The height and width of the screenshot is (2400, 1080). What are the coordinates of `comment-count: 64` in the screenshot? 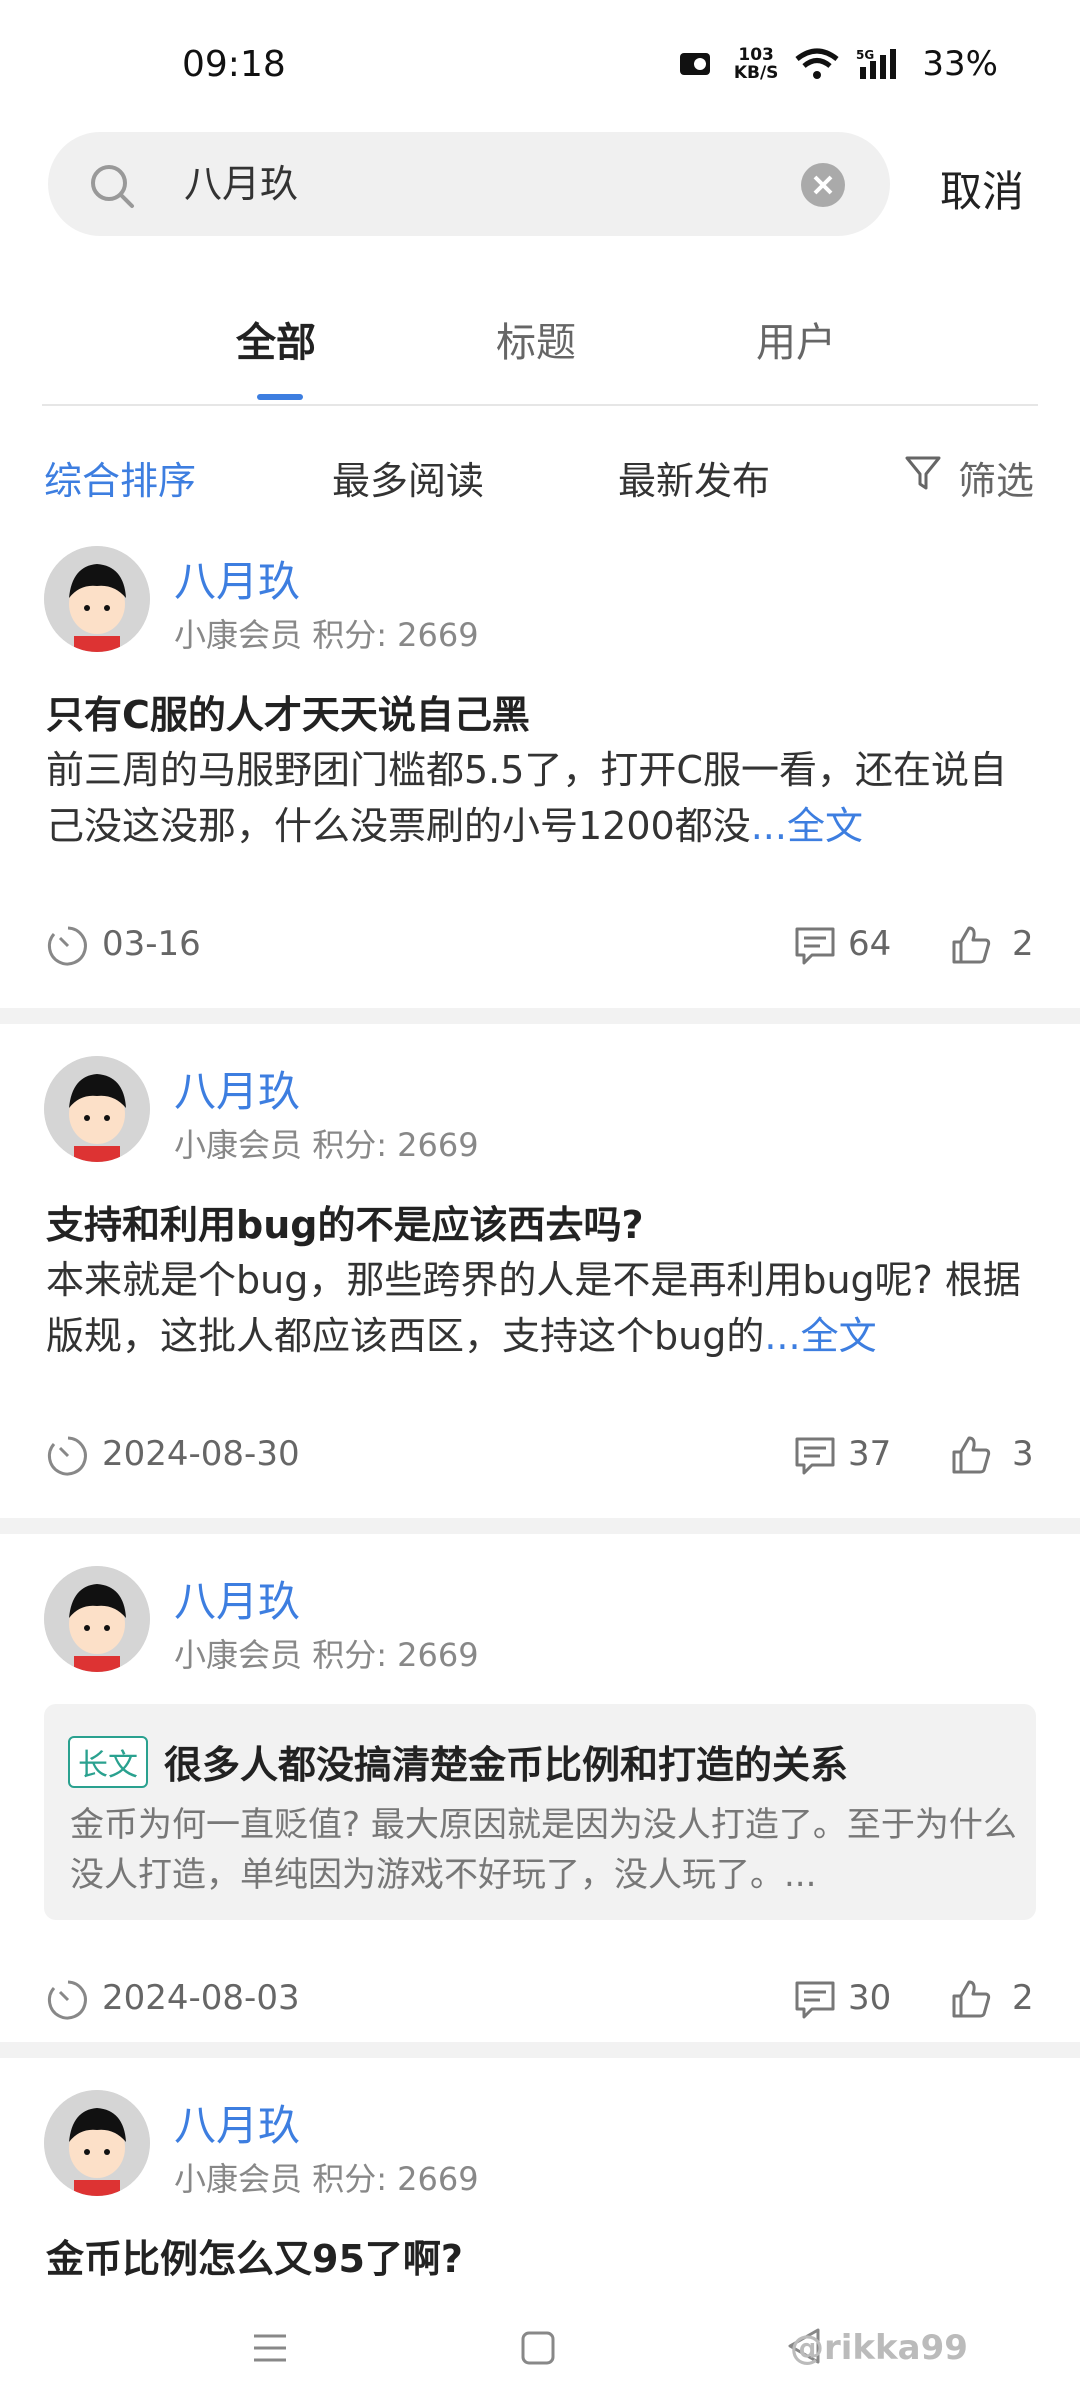 It's located at (870, 944).